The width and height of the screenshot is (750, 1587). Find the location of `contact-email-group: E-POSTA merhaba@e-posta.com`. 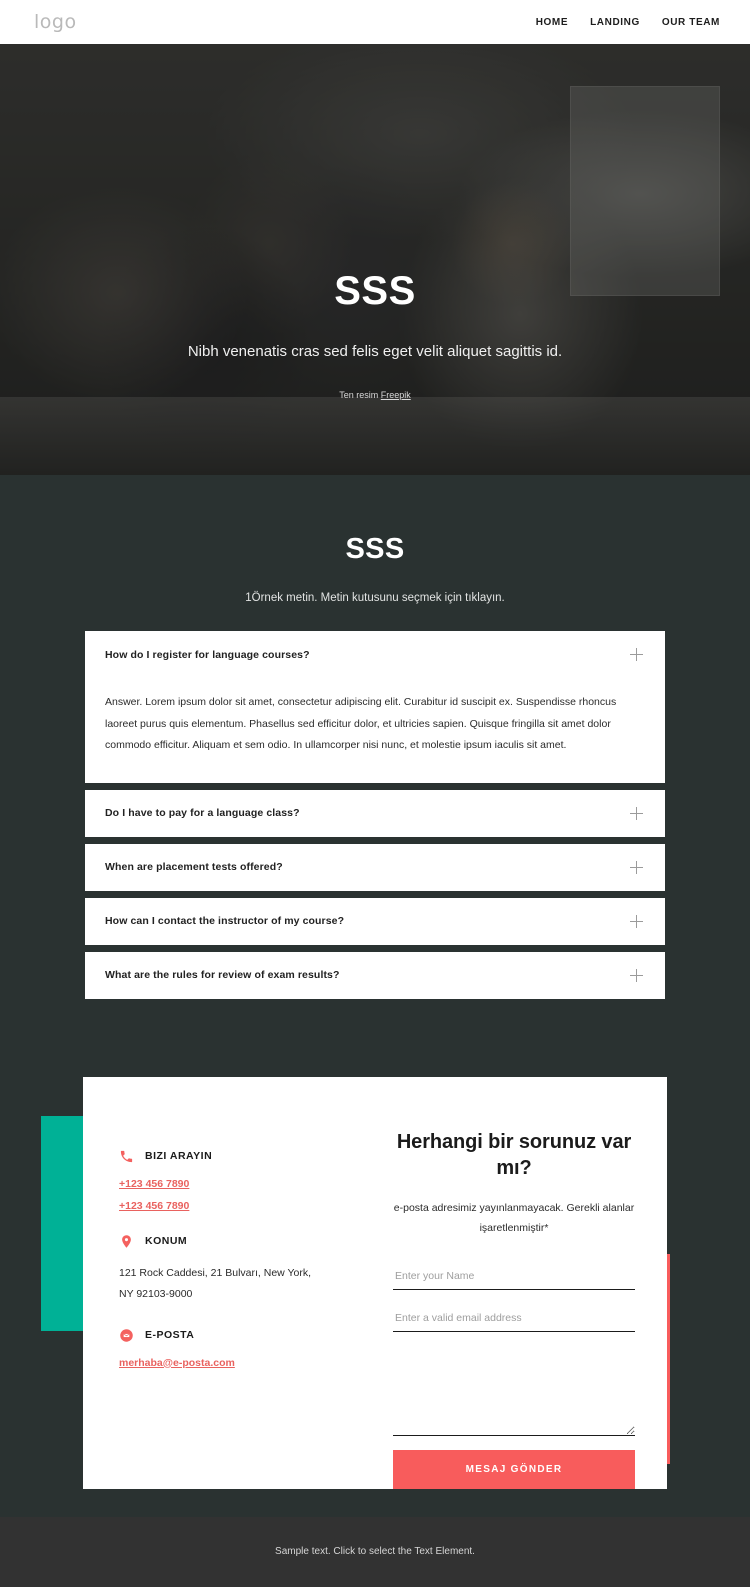

contact-email-group: E-POSTA merhaba@e-posta.com is located at coordinates (247, 1348).